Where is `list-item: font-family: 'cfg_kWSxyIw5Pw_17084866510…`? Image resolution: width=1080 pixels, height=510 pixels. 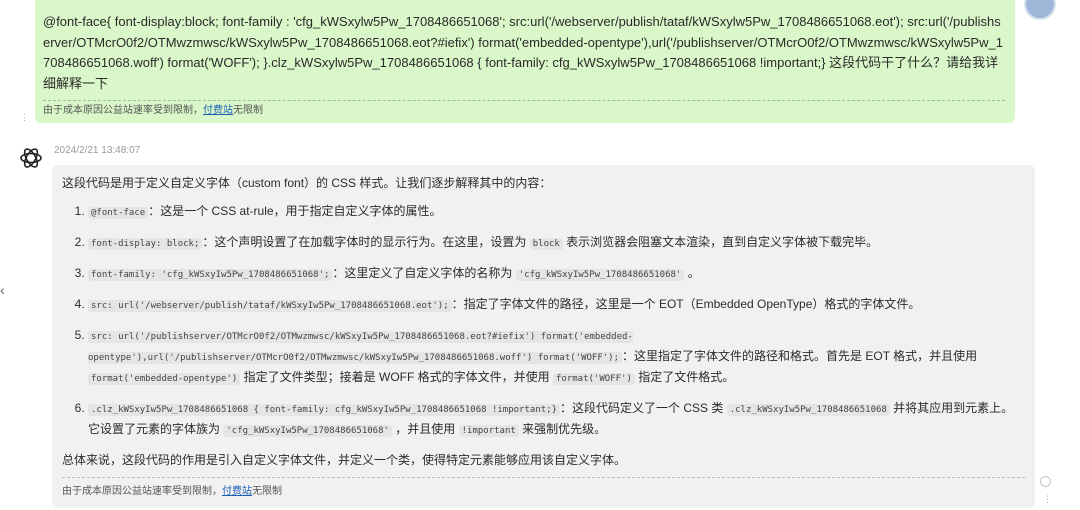
list-item: font-family: 'cfg_kWSxyIw5Pw_17084866510… is located at coordinates (556, 274).